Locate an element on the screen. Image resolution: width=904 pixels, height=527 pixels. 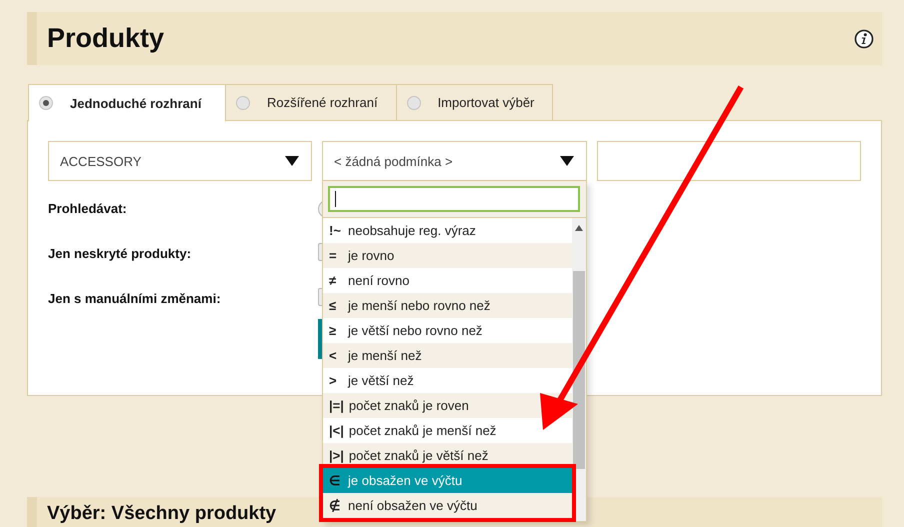
scroll-up-icon is located at coordinates (579, 228).